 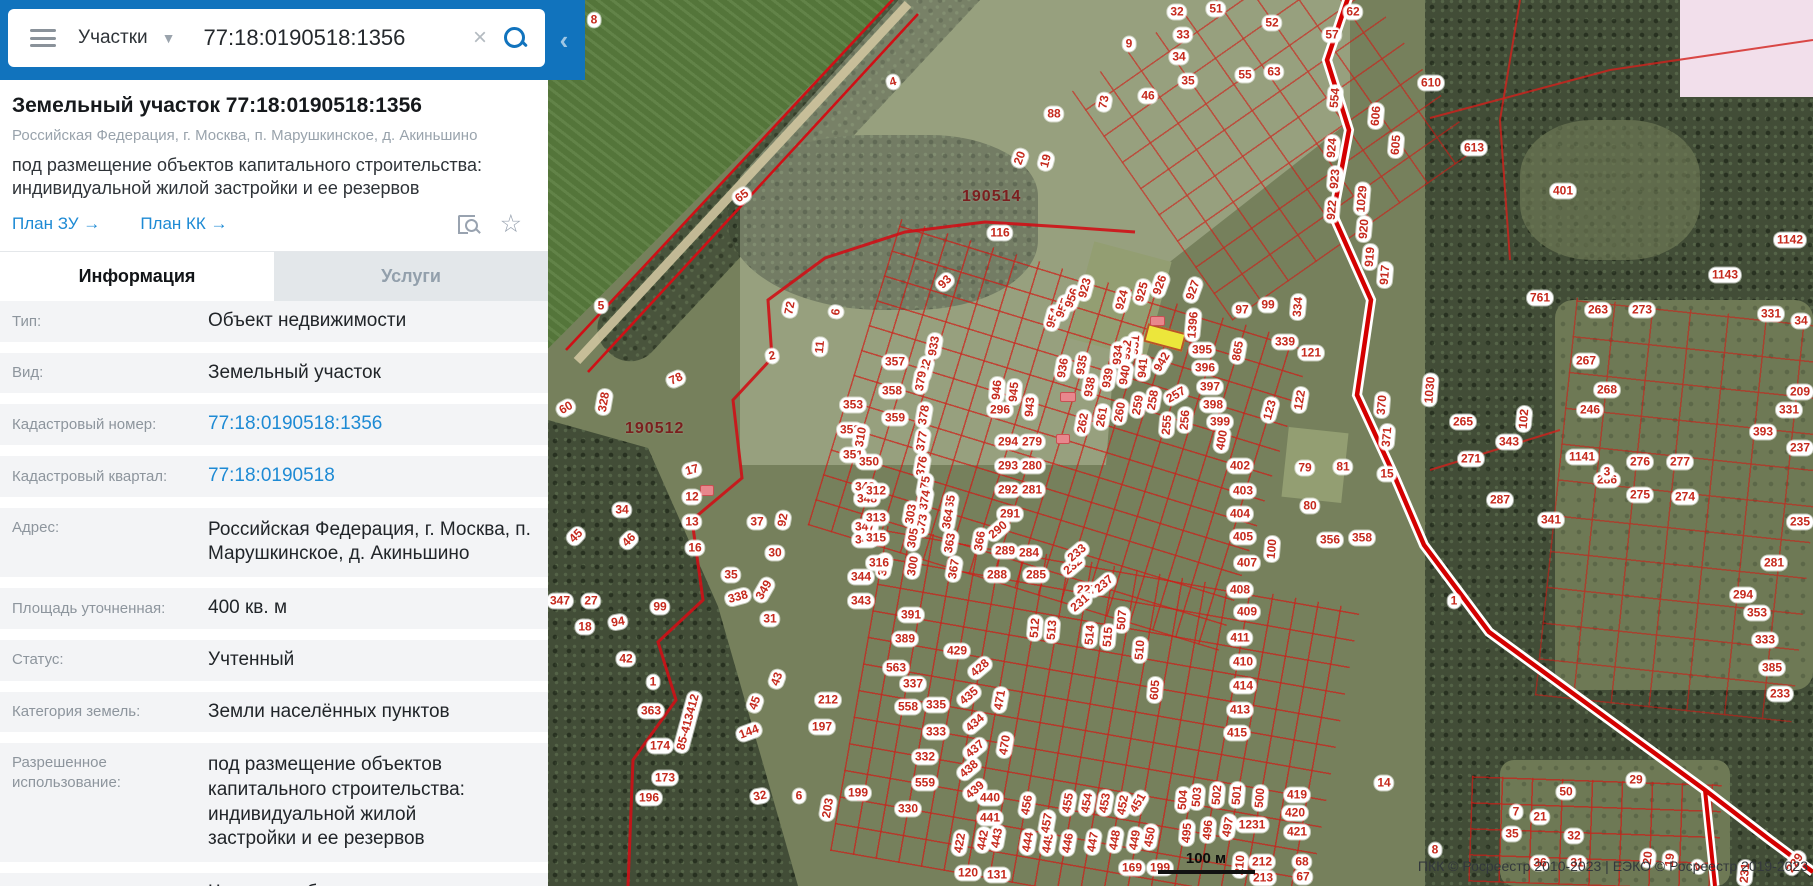 I want to click on parcel-label: 411, so click(x=1240, y=638).